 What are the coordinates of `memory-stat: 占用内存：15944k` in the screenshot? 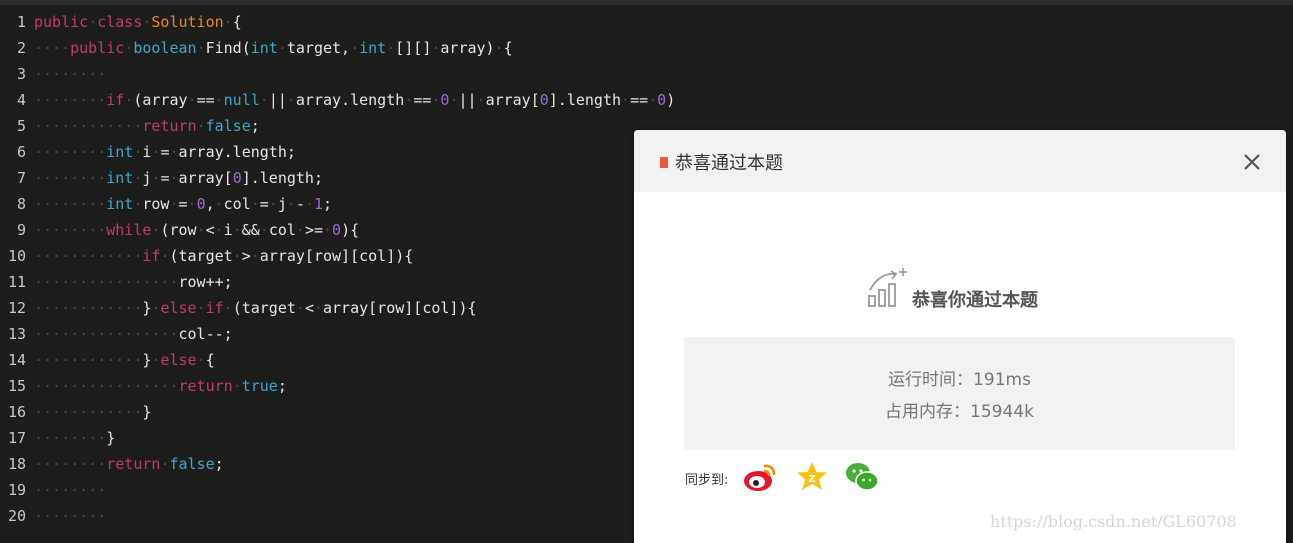 It's located at (959, 412).